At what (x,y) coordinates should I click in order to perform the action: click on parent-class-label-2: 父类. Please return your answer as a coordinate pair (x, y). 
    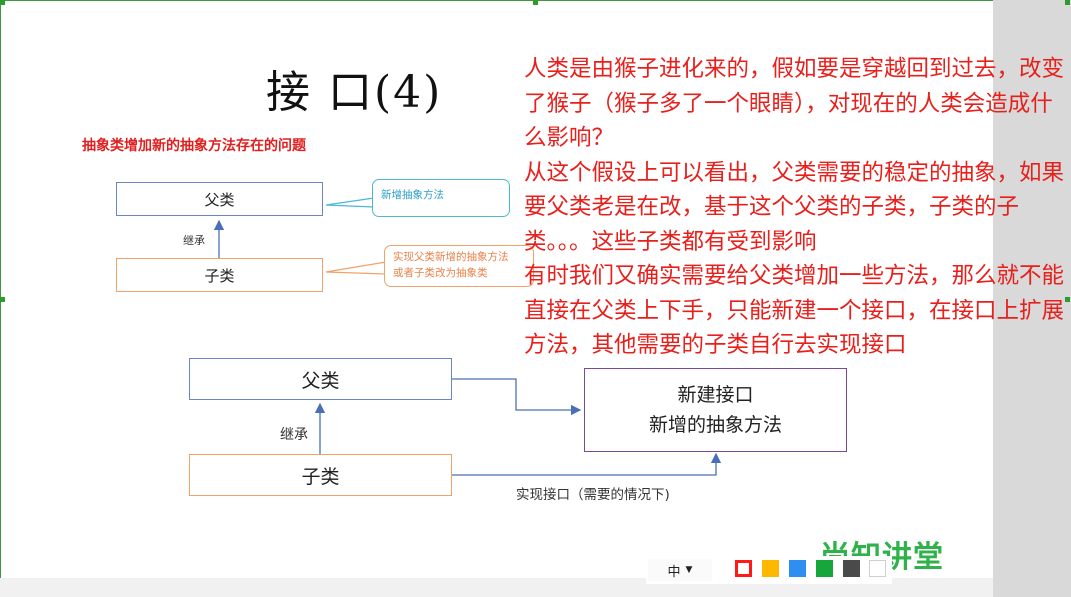
    Looking at the image, I should click on (320, 380).